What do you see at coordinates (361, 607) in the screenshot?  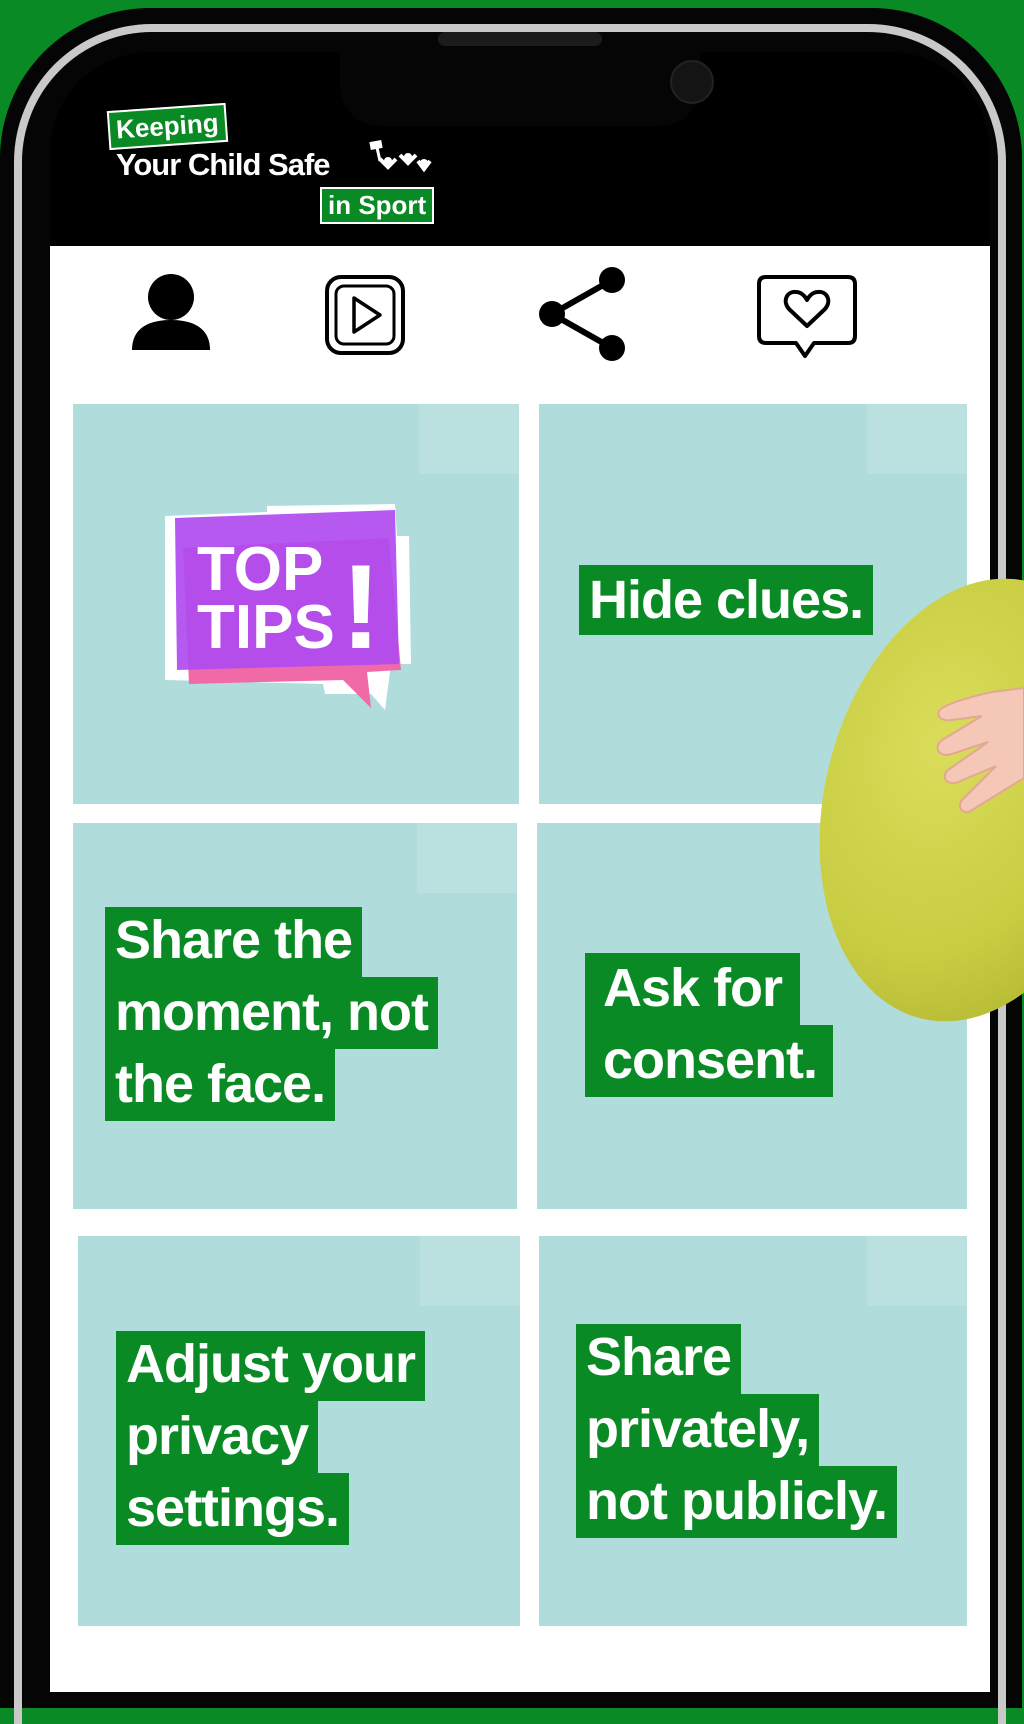 I see `top-tips-mark: !` at bounding box center [361, 607].